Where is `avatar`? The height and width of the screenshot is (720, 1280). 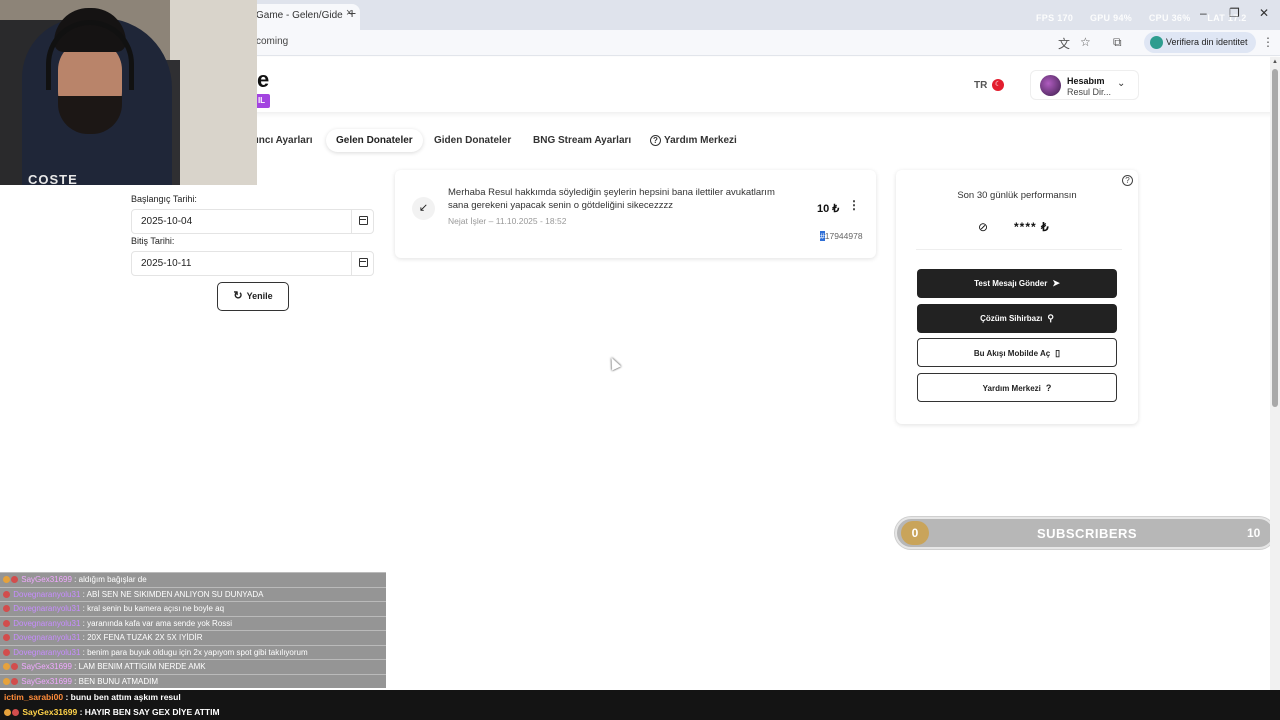
avatar is located at coordinates (1050, 85).